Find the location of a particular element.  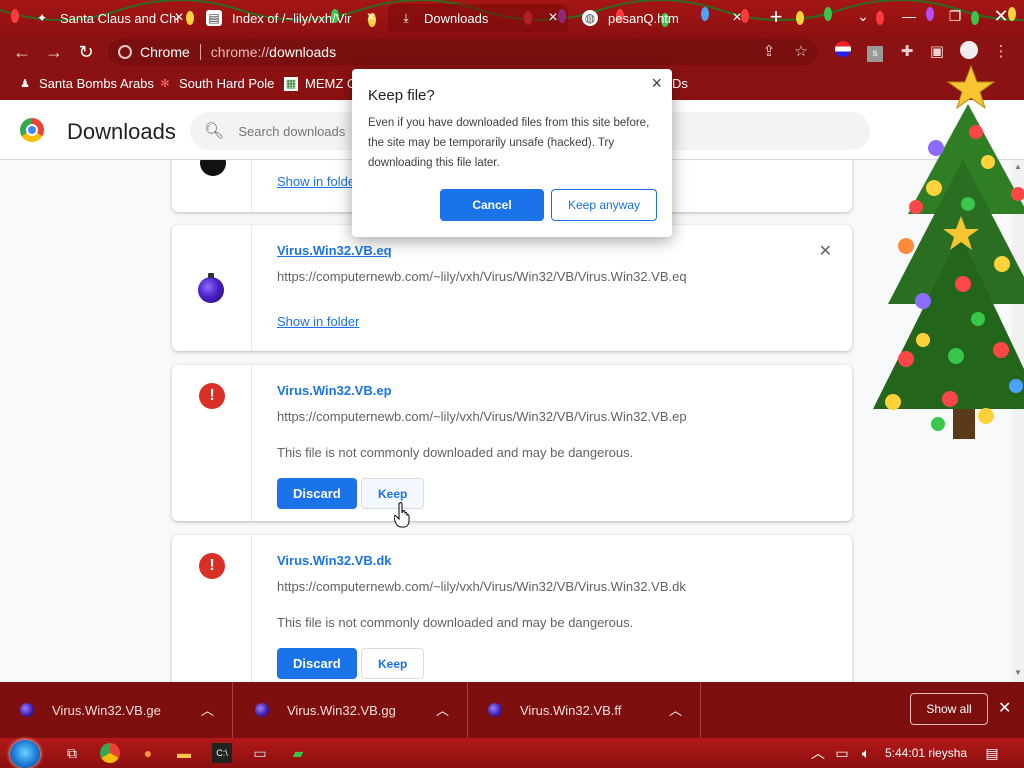

task-view-icon: ⧉ is located at coordinates (72, 753).